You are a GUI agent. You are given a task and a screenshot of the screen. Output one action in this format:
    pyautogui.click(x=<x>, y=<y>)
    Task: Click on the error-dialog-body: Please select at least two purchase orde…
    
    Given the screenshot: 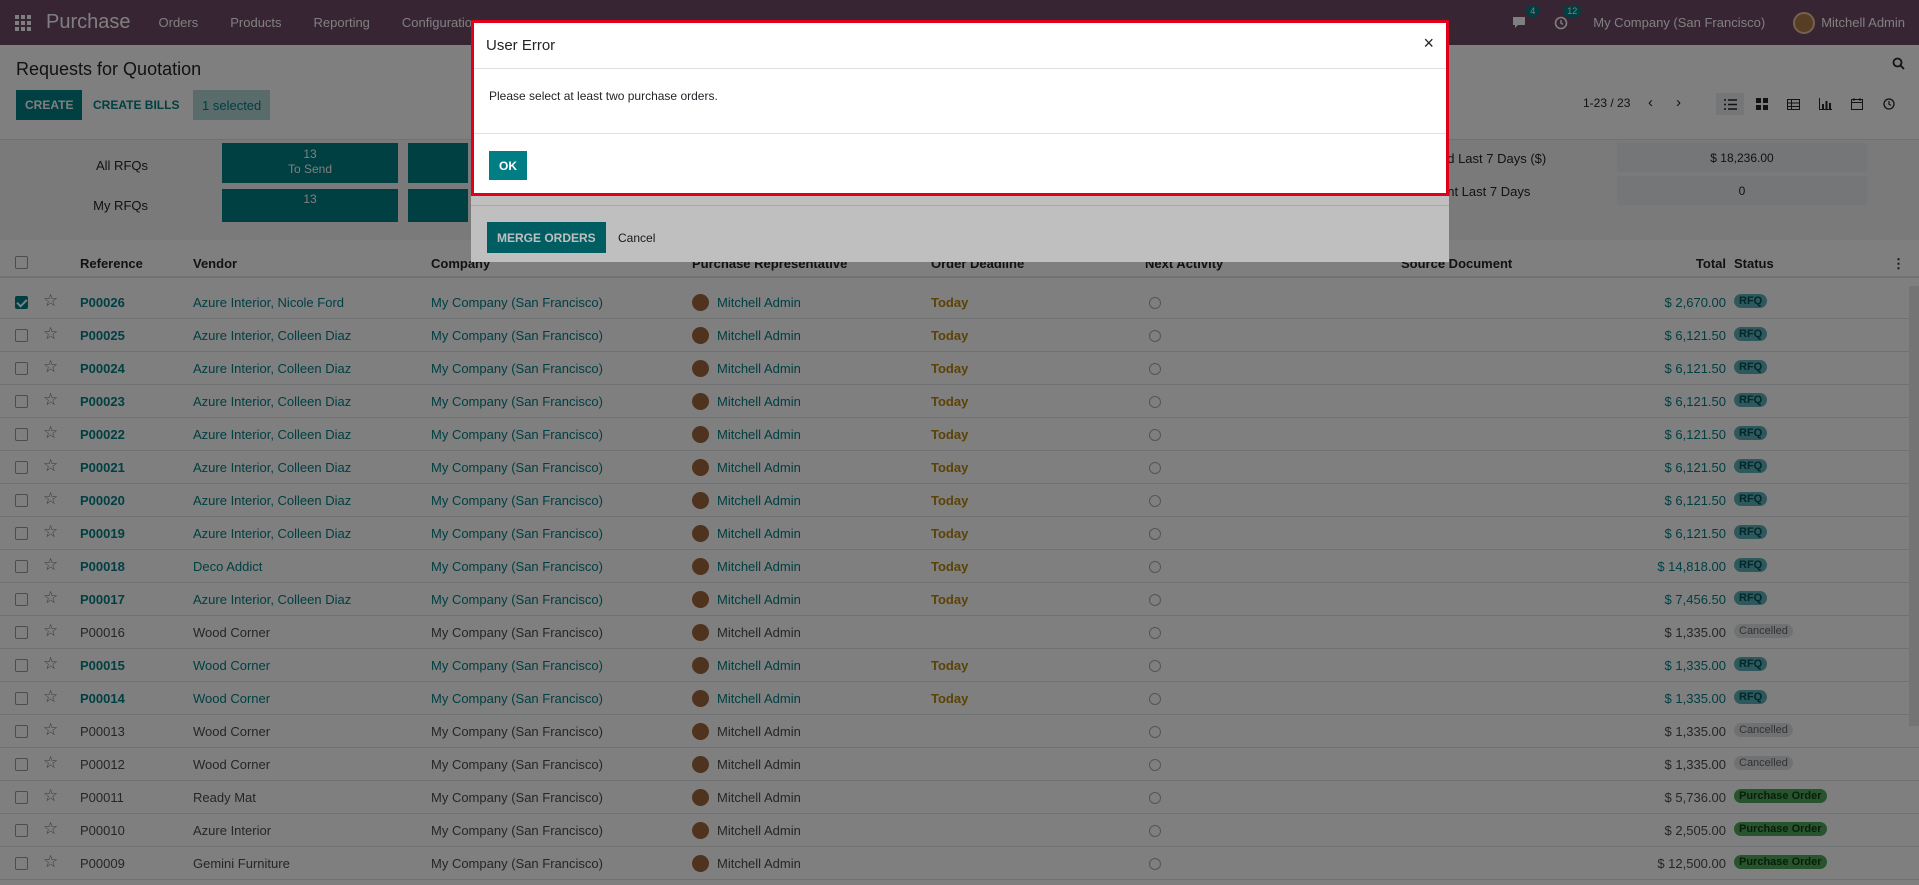 What is the action you would take?
    pyautogui.click(x=960, y=101)
    